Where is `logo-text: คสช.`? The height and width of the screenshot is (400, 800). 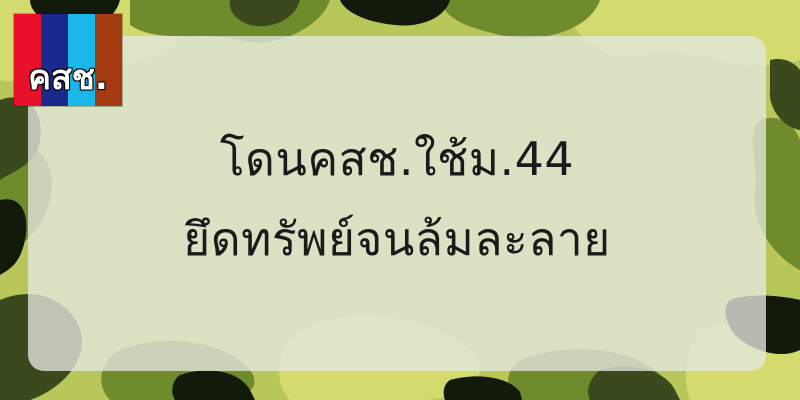 logo-text: คสช. is located at coordinates (68, 78).